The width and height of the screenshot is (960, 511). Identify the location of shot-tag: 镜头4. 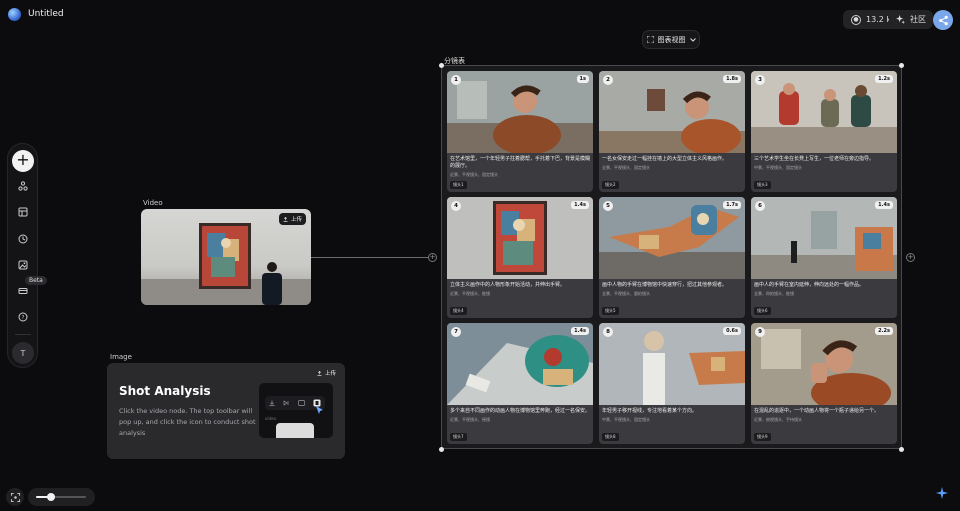
(458, 311).